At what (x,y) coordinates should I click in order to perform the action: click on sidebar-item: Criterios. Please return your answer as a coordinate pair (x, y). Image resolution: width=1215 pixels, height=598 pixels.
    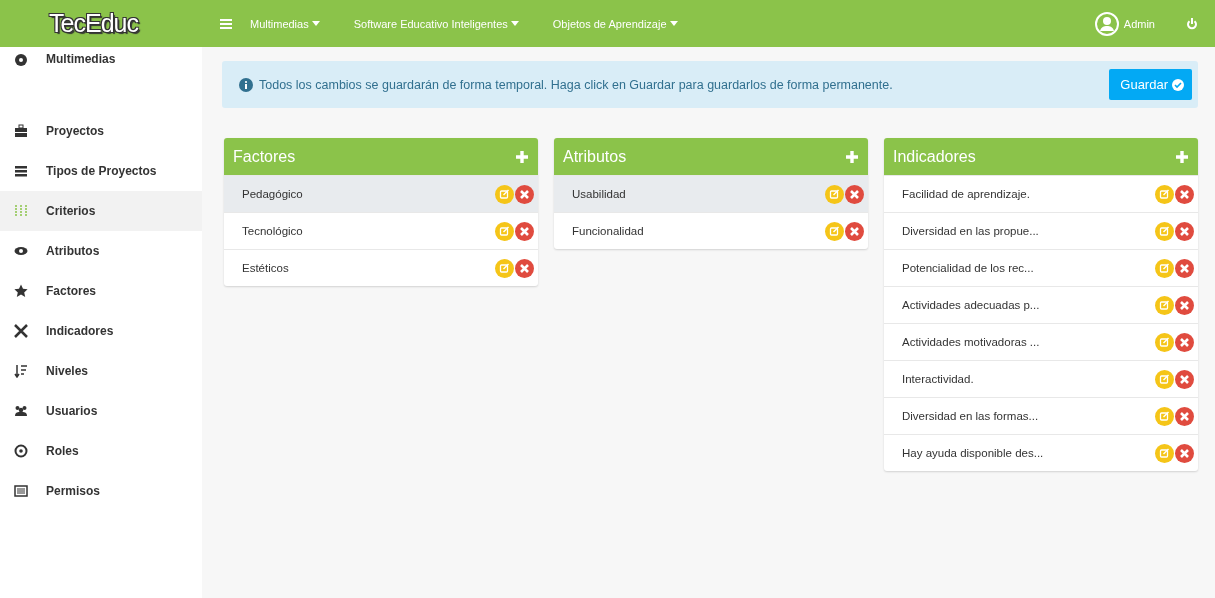
    Looking at the image, I should click on (101, 211).